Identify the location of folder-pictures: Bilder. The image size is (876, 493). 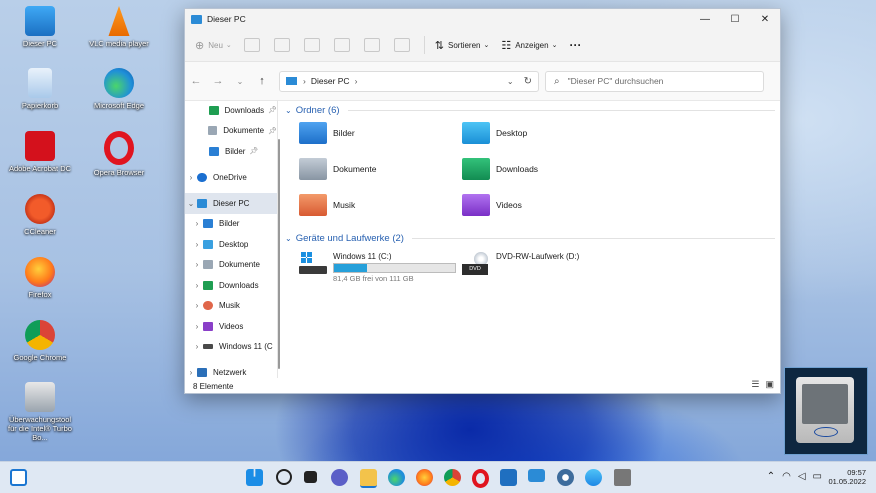
(380, 133).